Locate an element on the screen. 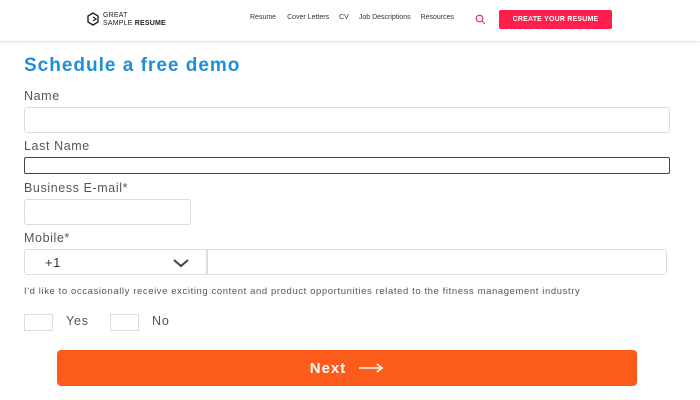  logo: GREAT SAMPLE RESUME is located at coordinates (126, 20).